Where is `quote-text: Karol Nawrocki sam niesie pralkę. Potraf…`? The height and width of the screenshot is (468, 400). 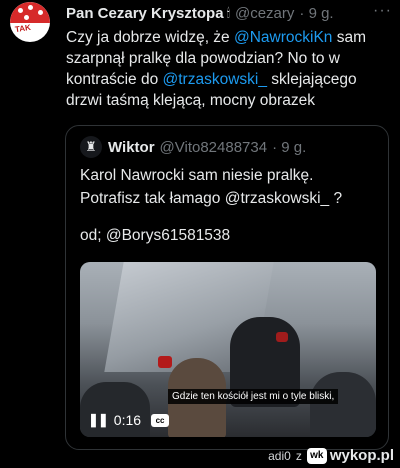 quote-text: Karol Nawrocki sam niesie pralkę. Potraf… is located at coordinates (211, 205).